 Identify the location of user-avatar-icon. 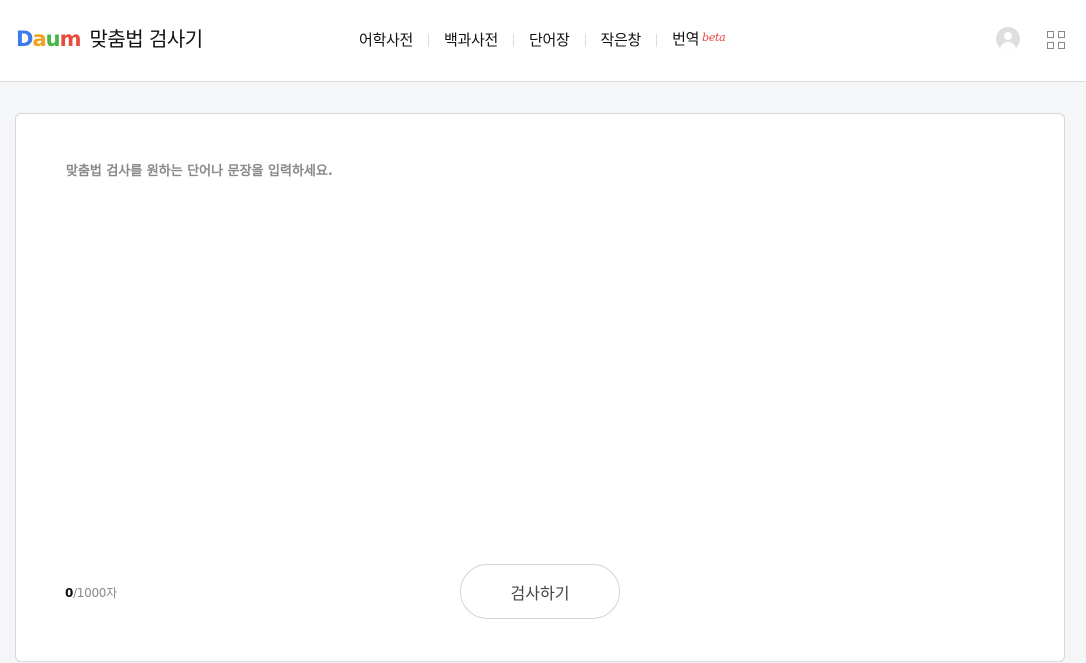
(1008, 39).